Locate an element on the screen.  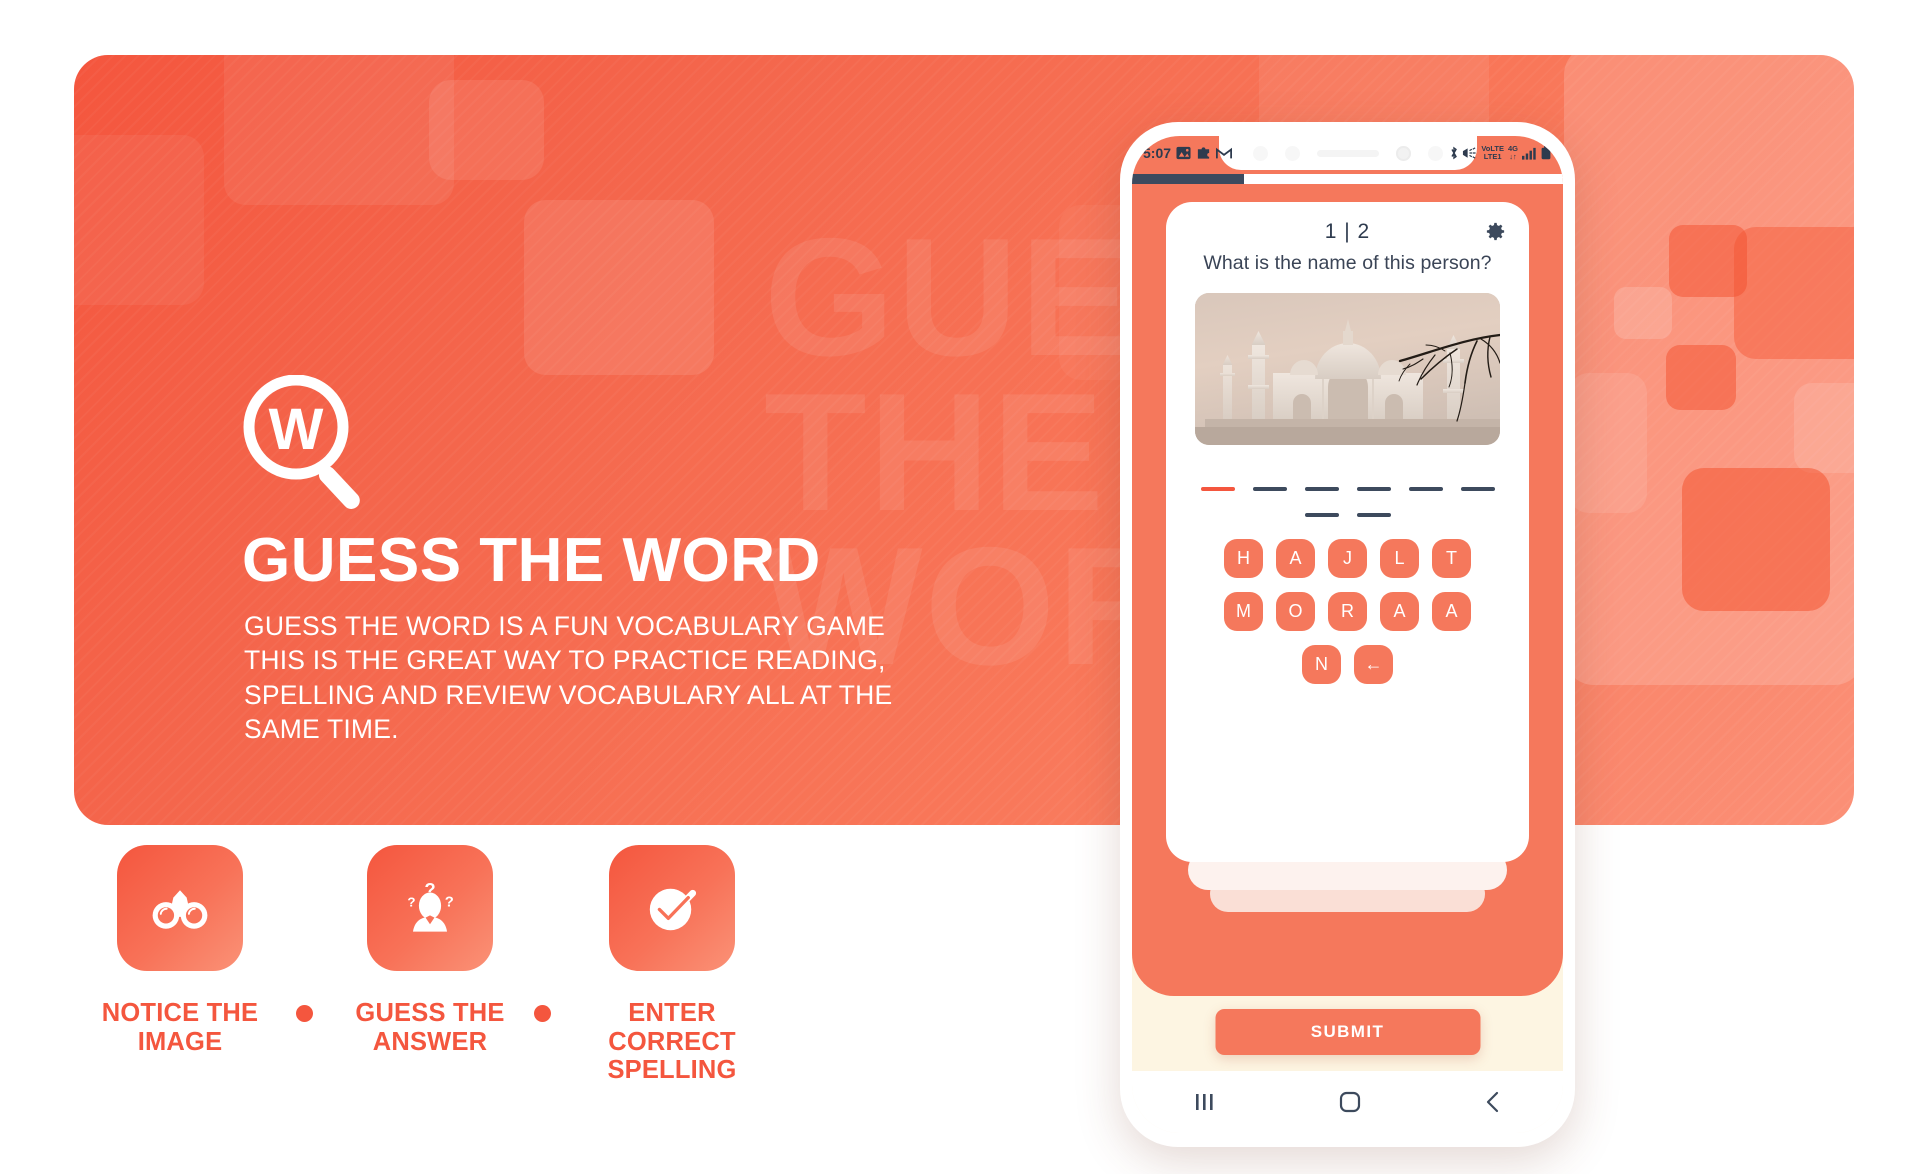
home-icon is located at coordinates (1350, 1102).